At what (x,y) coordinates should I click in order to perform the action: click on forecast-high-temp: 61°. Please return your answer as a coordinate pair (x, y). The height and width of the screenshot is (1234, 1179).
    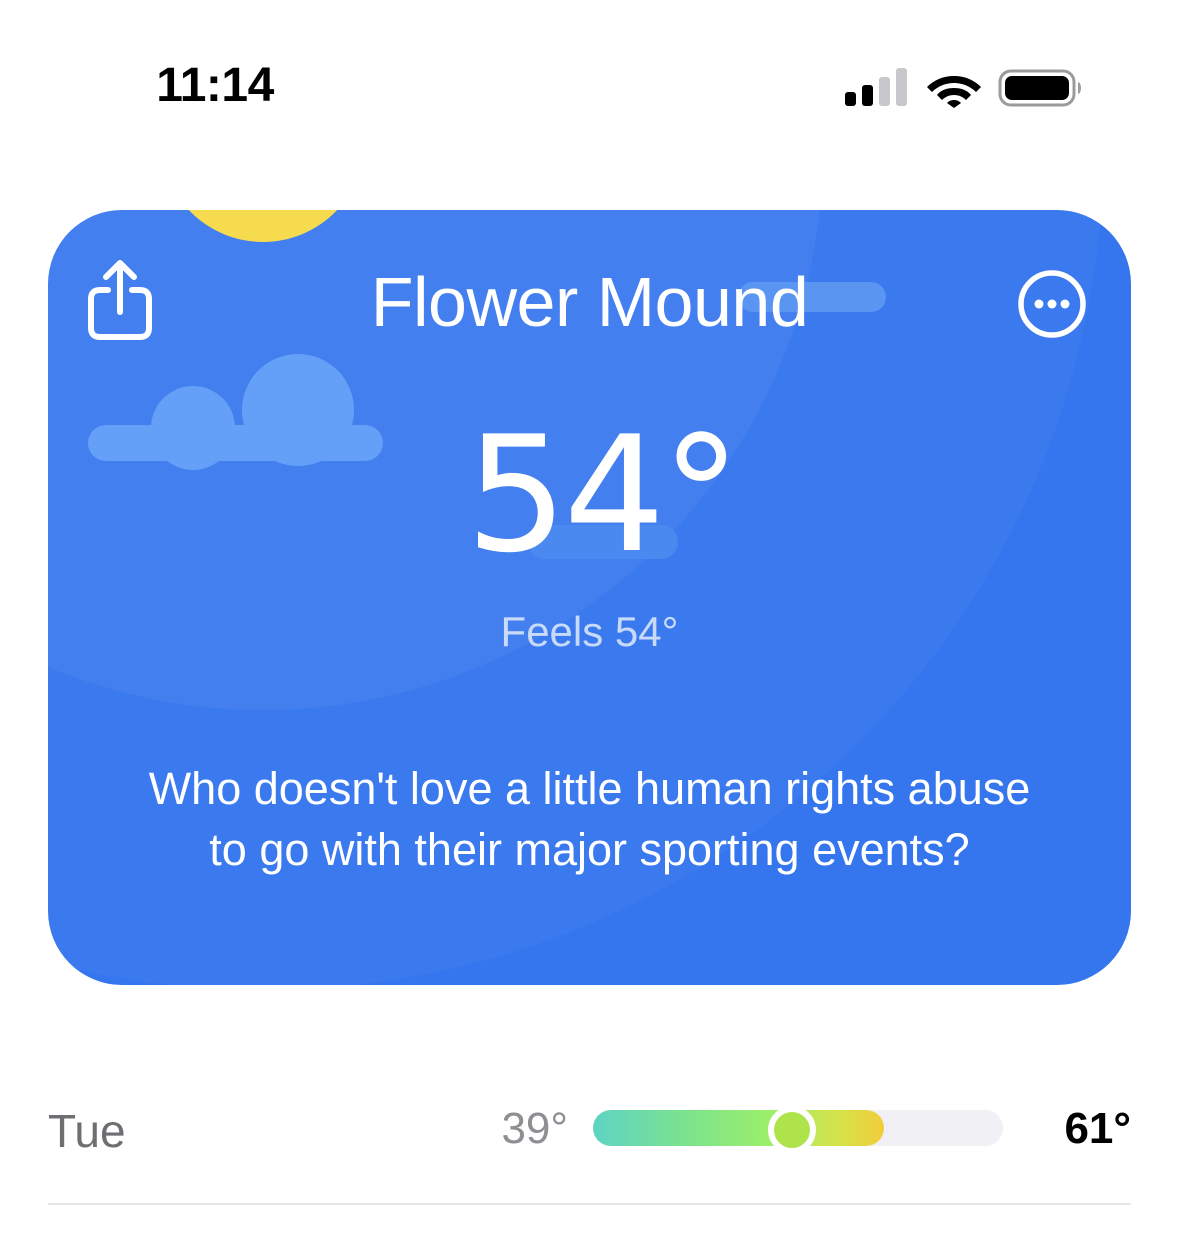
    Looking at the image, I should click on (1097, 1128).